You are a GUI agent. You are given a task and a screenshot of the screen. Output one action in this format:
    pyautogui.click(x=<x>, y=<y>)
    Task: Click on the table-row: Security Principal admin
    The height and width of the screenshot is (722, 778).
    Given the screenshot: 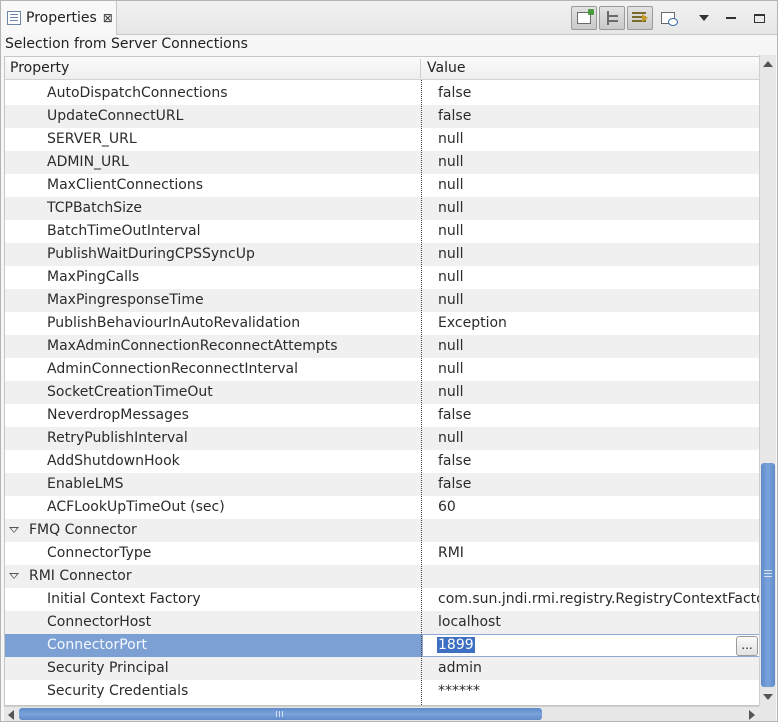 What is the action you would take?
    pyautogui.click(x=383, y=668)
    